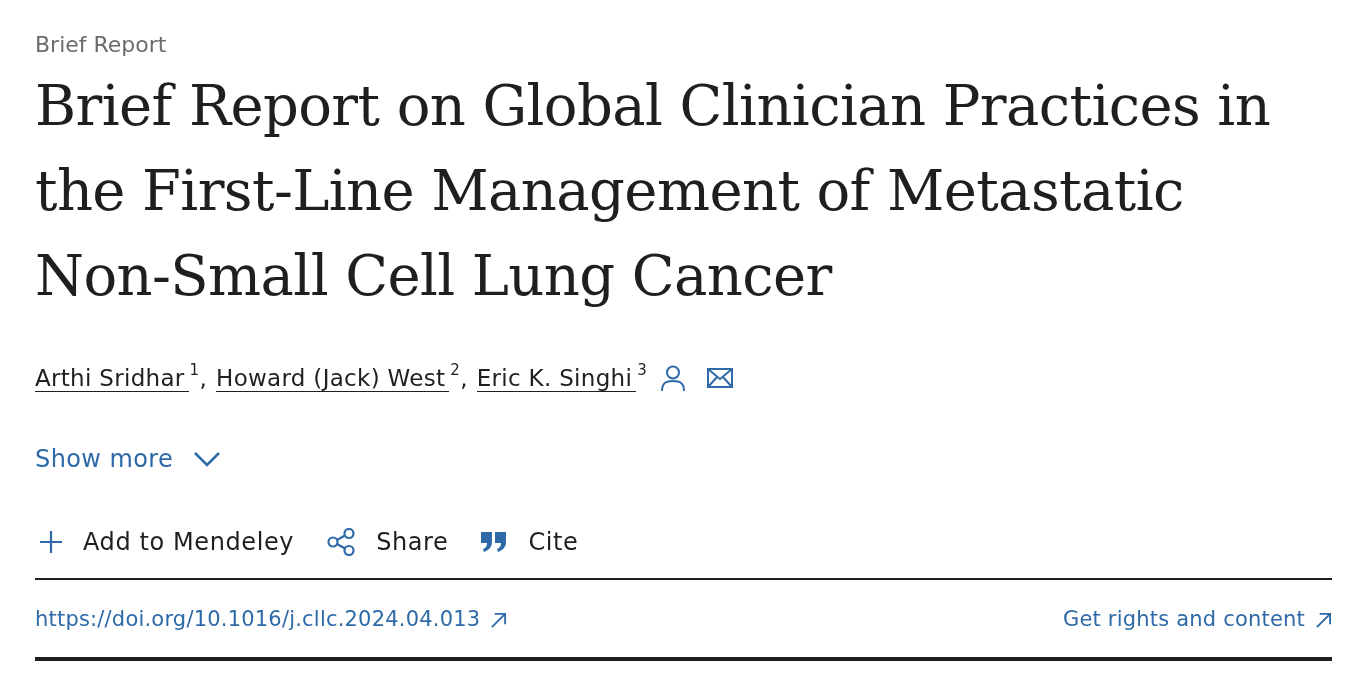 This screenshot has height=682, width=1360. I want to click on plus-icon, so click(51, 542).